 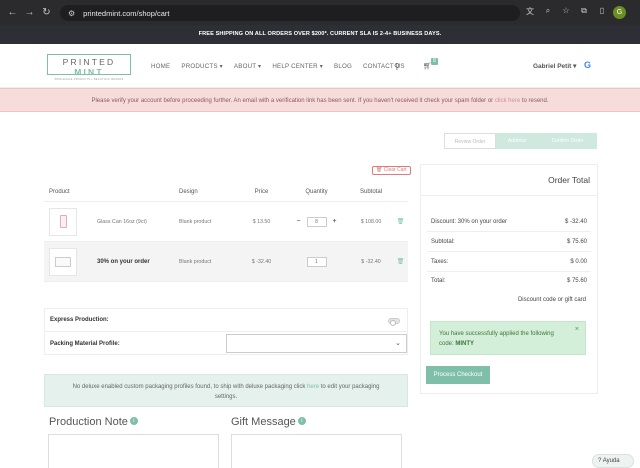 I want to click on product-thumbnail, so click(x=63, y=221).